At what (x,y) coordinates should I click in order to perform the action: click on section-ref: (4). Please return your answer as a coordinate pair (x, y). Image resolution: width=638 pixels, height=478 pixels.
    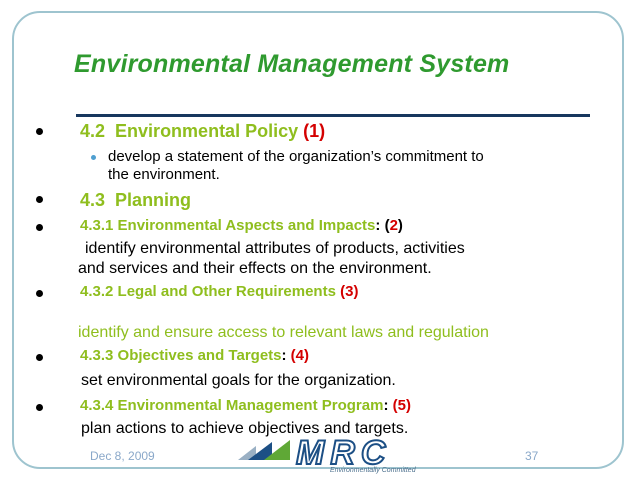
    Looking at the image, I should click on (300, 355).